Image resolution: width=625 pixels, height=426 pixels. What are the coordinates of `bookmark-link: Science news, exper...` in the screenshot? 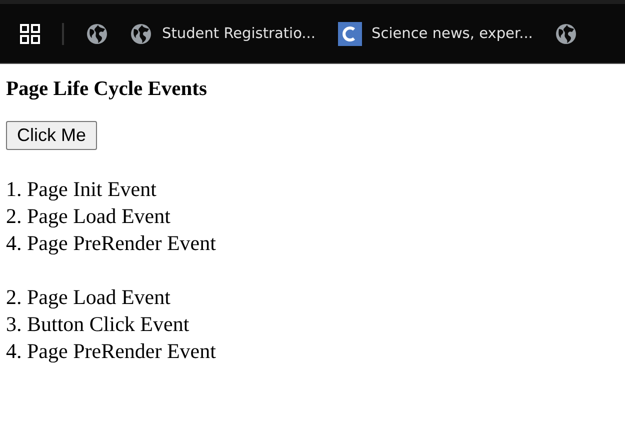 It's located at (452, 34).